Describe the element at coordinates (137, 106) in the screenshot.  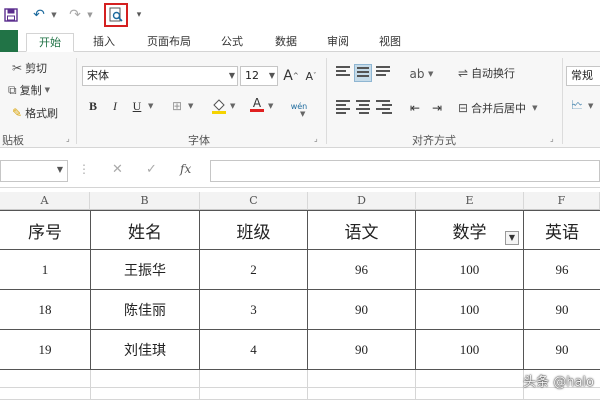
I see `underline-button: U` at that location.